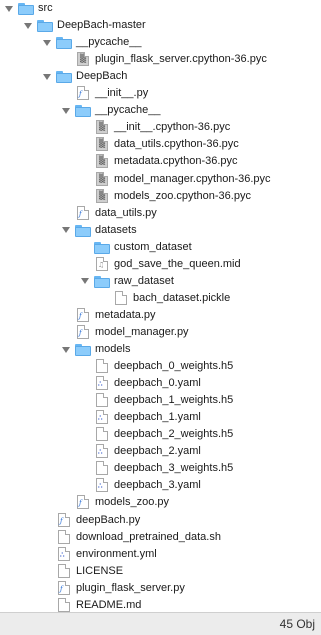 The height and width of the screenshot is (635, 321). Describe the element at coordinates (122, 93) in the screenshot. I see `tree-item-label: __init__.py` at that location.